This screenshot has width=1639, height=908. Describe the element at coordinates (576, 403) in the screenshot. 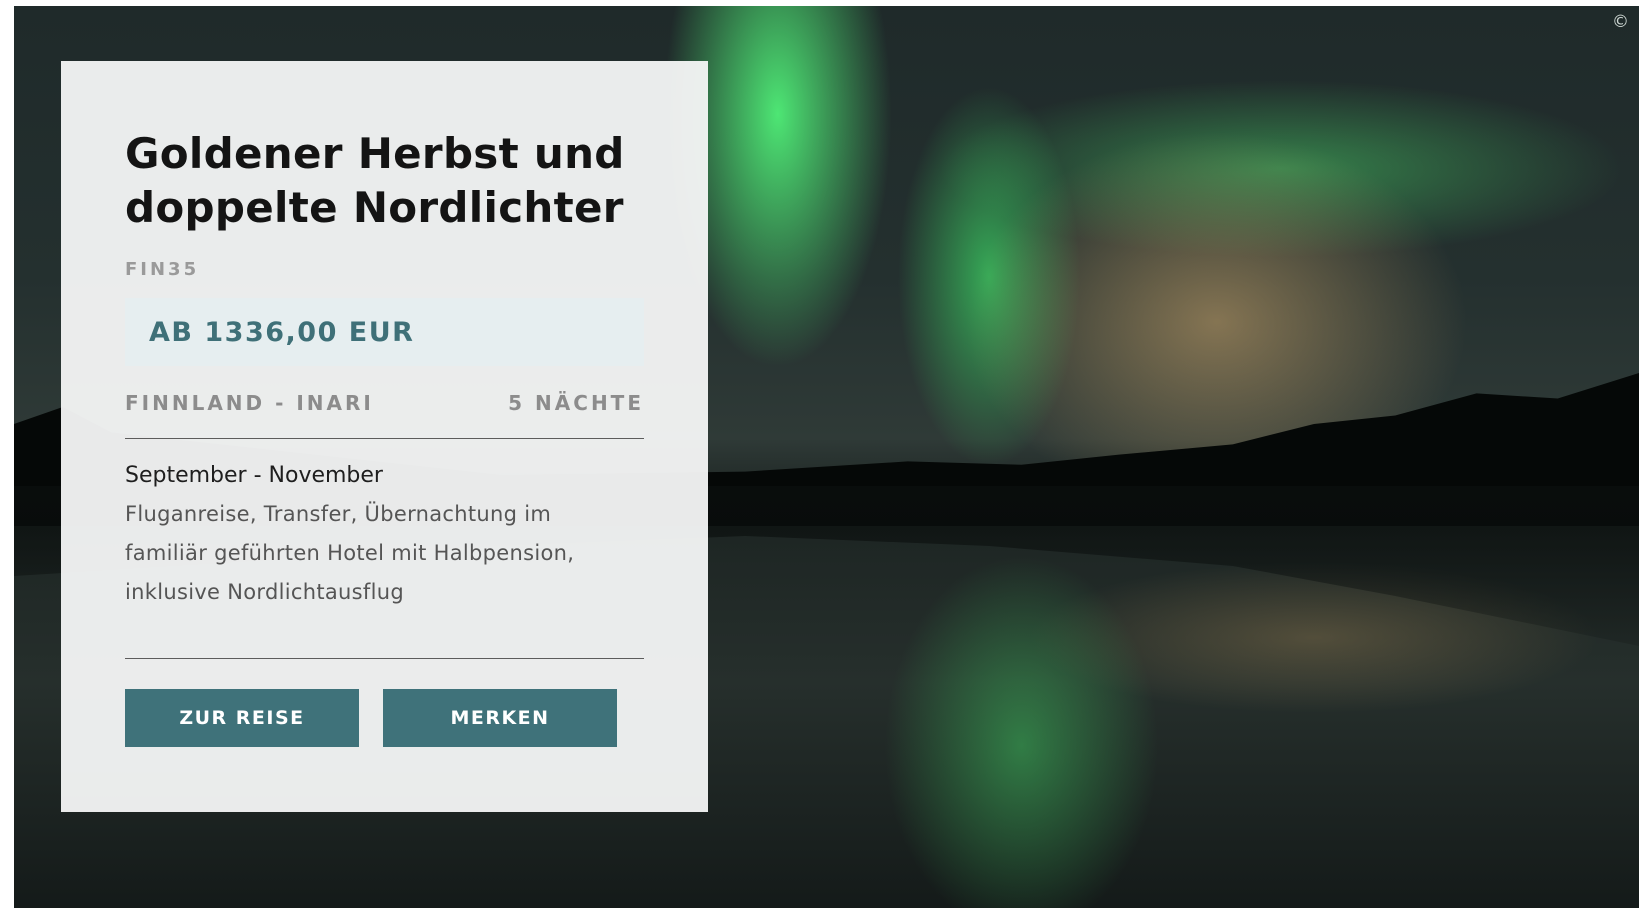

I see `nights-label: 5 NÄCHTE` at that location.